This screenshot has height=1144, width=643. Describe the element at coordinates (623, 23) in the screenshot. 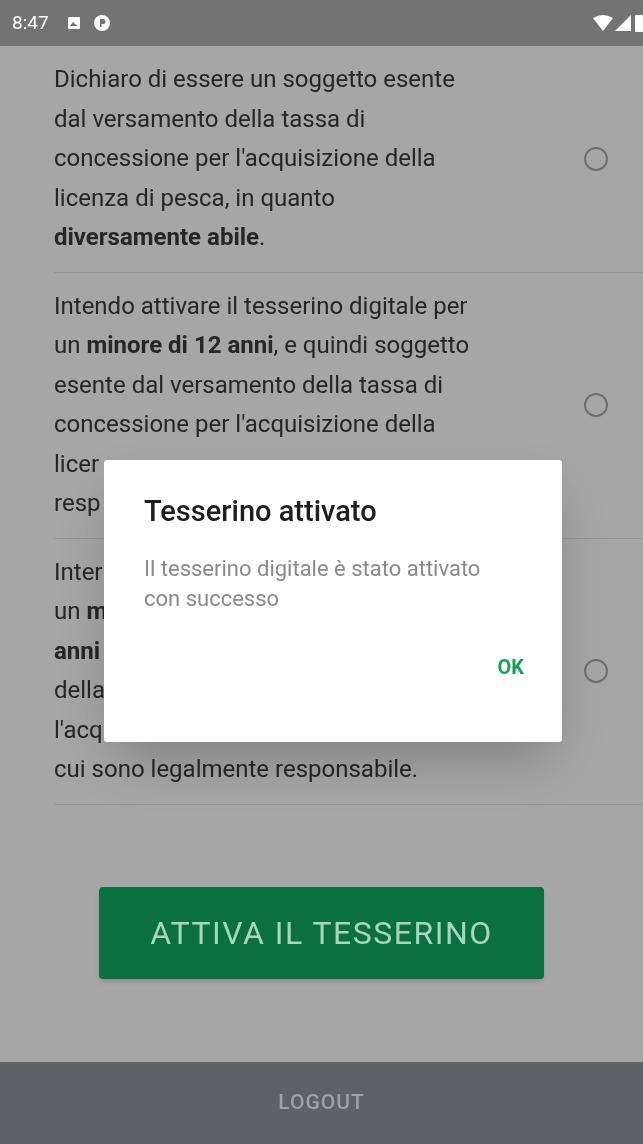

I see `signal-icon` at that location.